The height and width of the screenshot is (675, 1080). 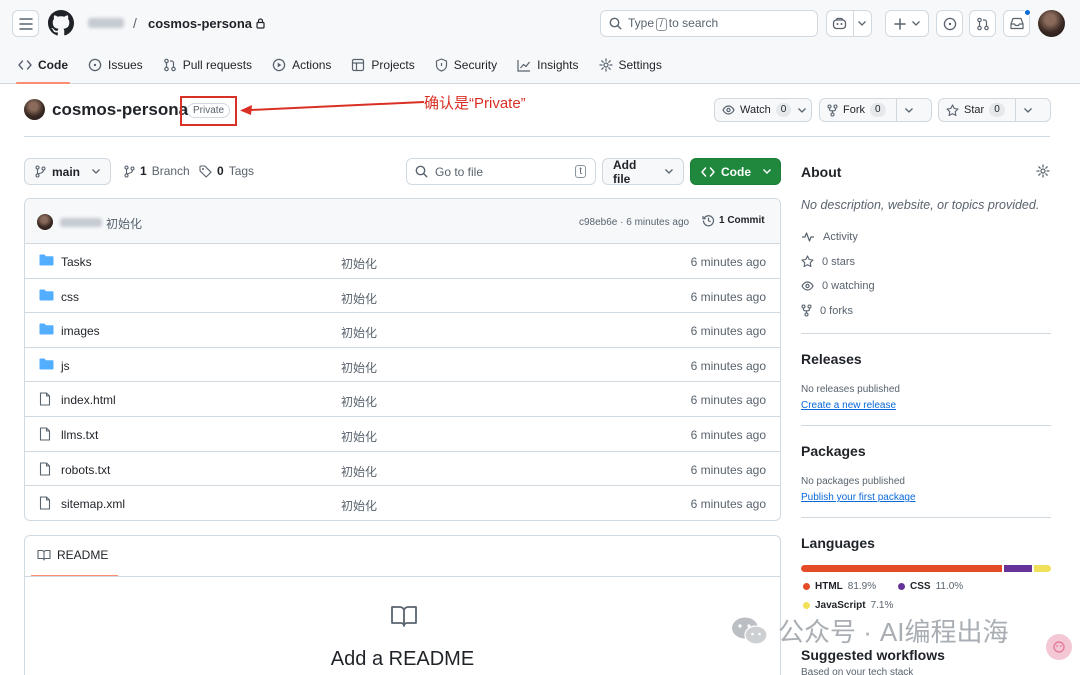 I want to click on copilot-button, so click(x=849, y=23).